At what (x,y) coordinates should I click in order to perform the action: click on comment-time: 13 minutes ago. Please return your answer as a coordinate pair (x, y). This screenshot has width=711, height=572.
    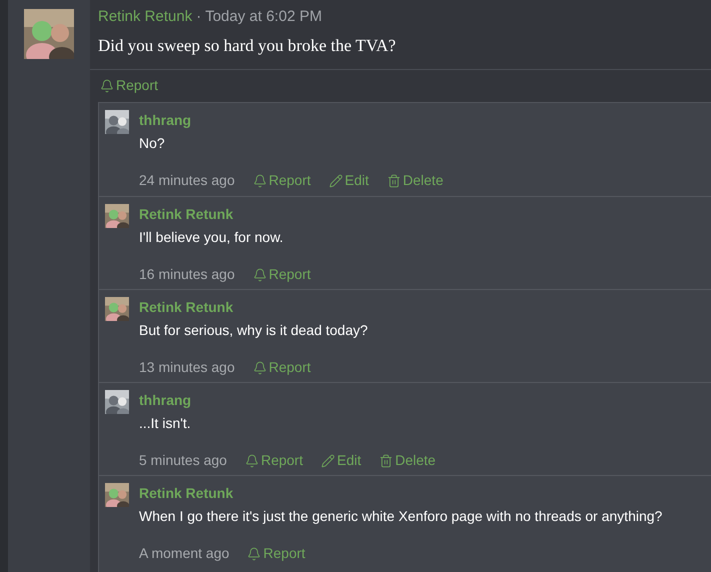
    Looking at the image, I should click on (187, 367).